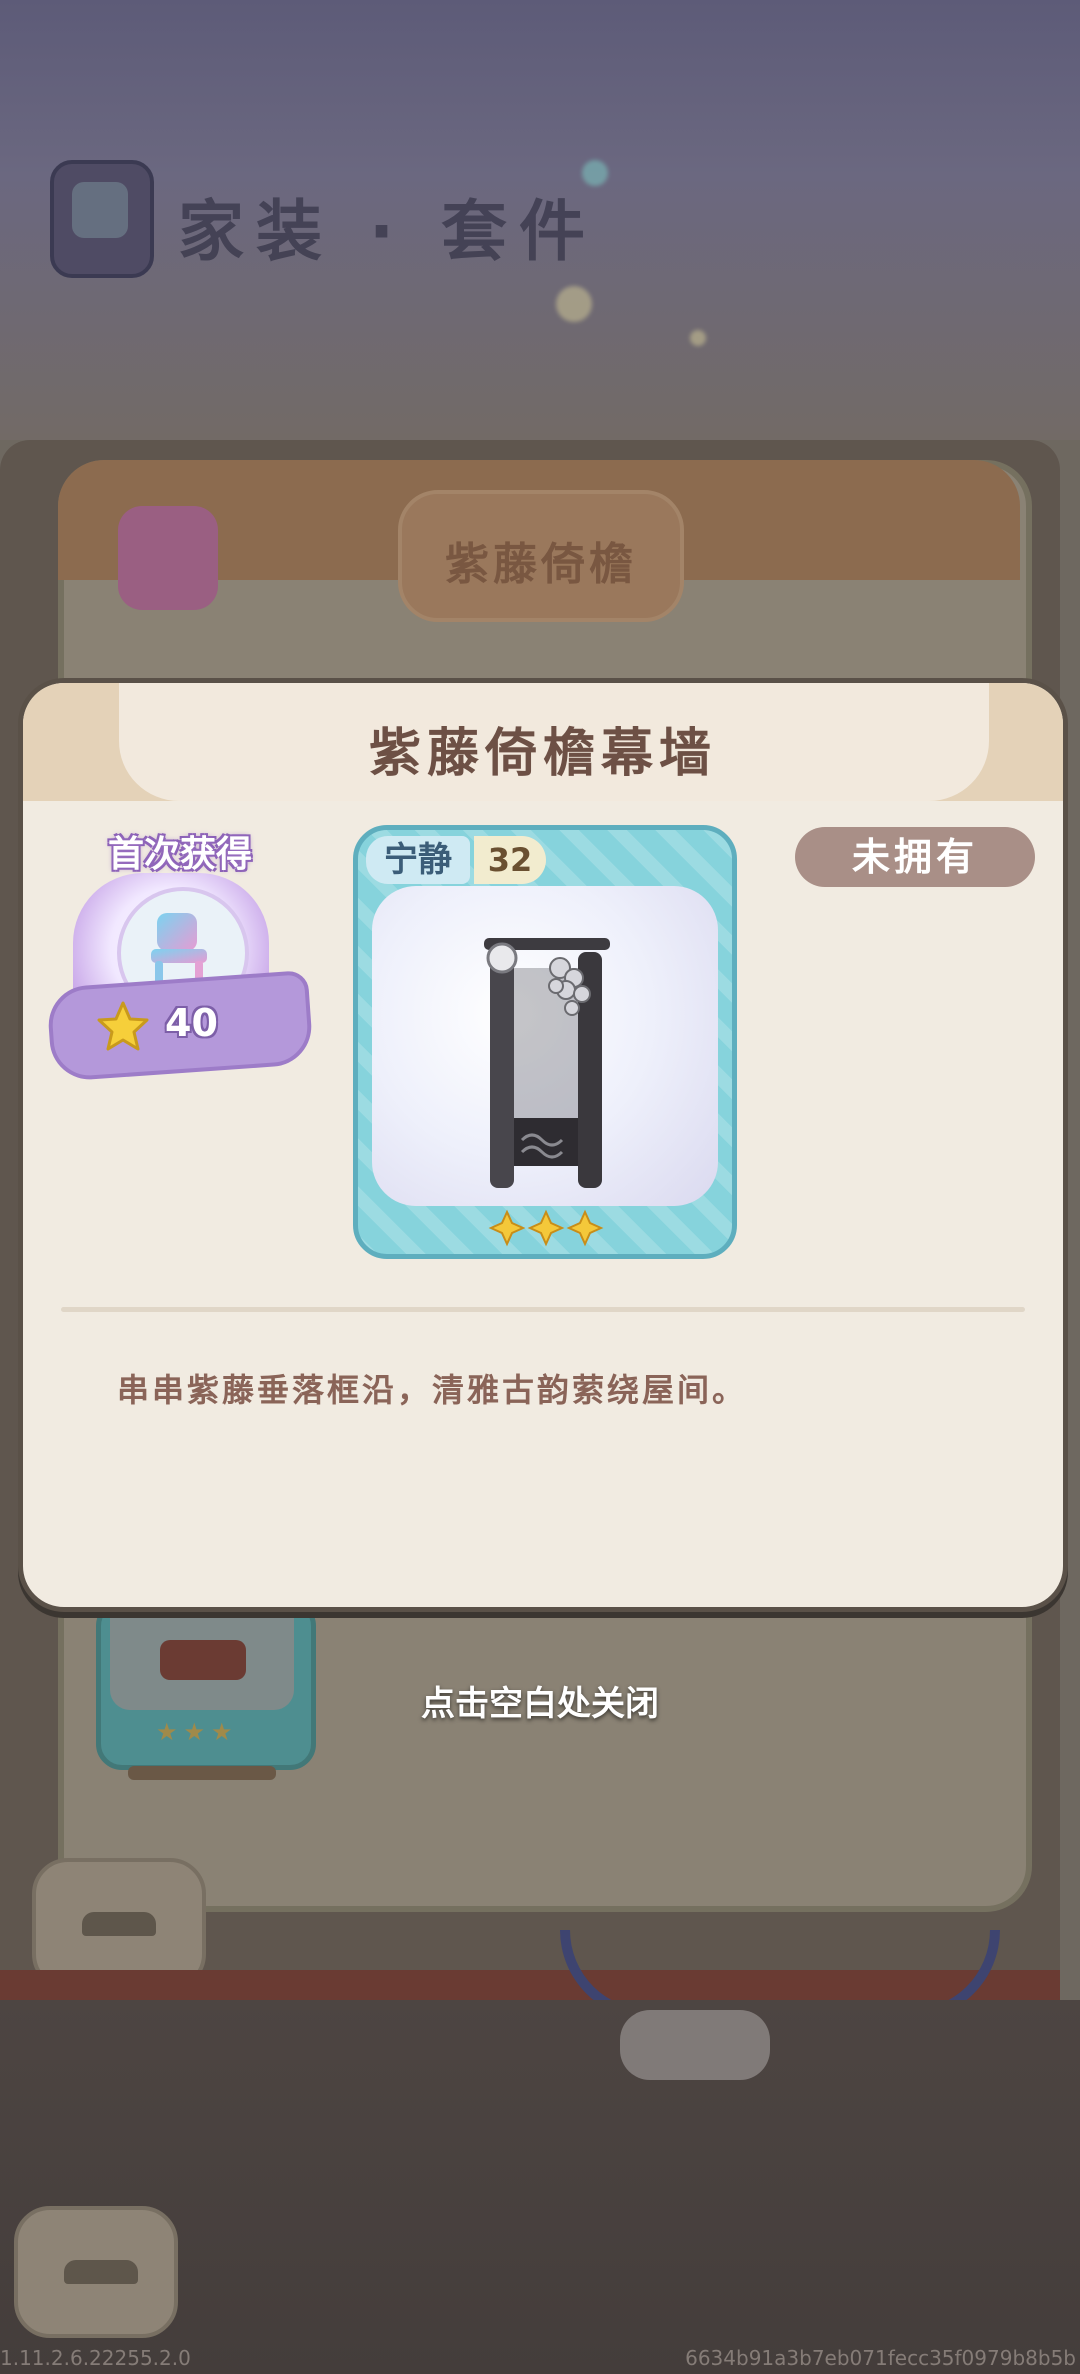 Image resolution: width=1080 pixels, height=2374 pixels. What do you see at coordinates (510, 860) in the screenshot?
I see `attribute-value-tag: 32` at bounding box center [510, 860].